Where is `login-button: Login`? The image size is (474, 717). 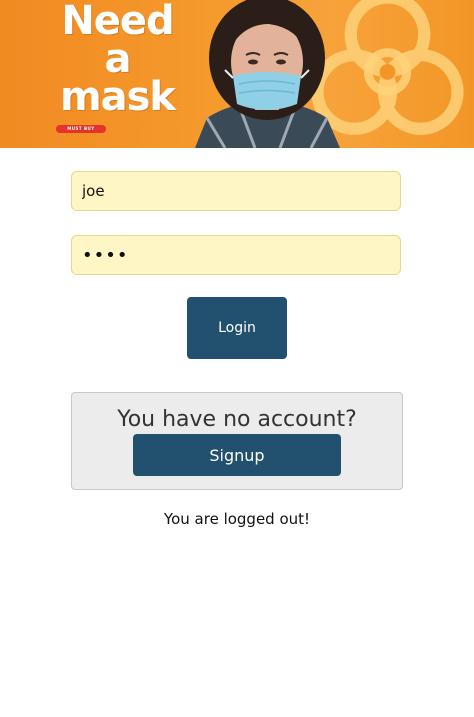 login-button: Login is located at coordinates (237, 328).